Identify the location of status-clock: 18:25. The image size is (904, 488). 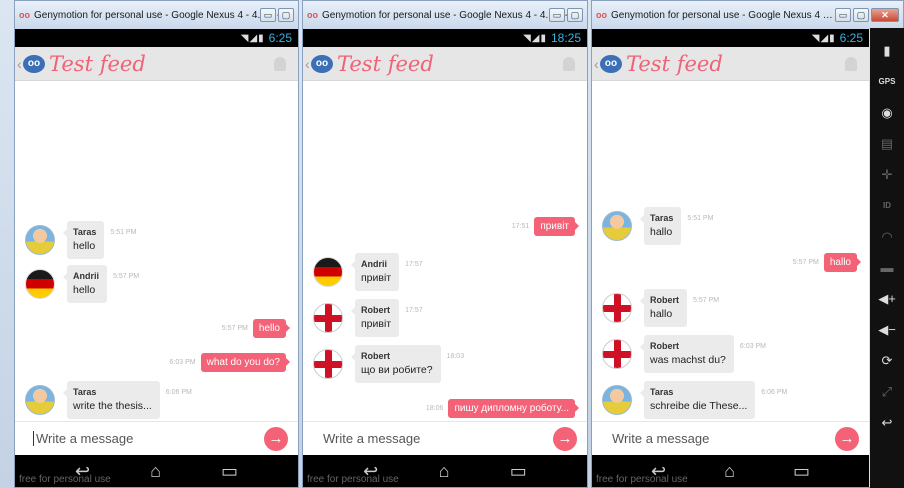
(565, 38).